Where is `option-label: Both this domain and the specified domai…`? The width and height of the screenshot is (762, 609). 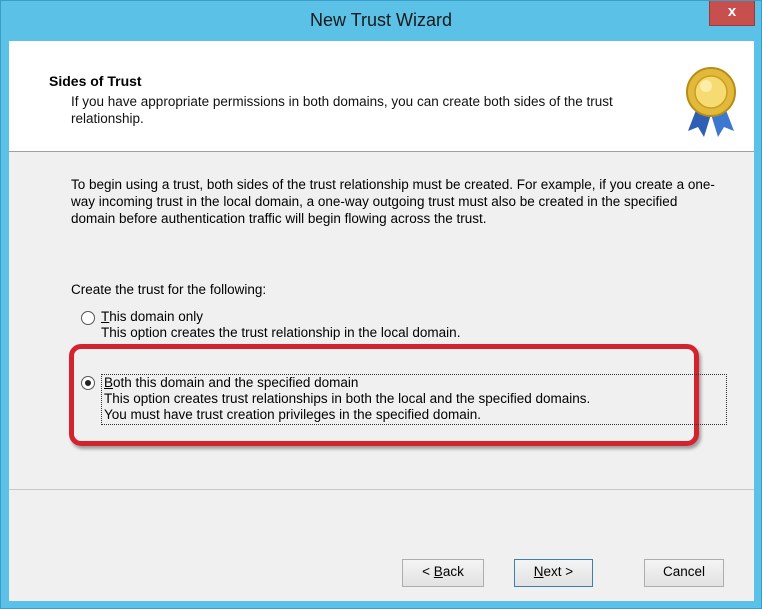
option-label: Both this domain and the specified domai… is located at coordinates (414, 383).